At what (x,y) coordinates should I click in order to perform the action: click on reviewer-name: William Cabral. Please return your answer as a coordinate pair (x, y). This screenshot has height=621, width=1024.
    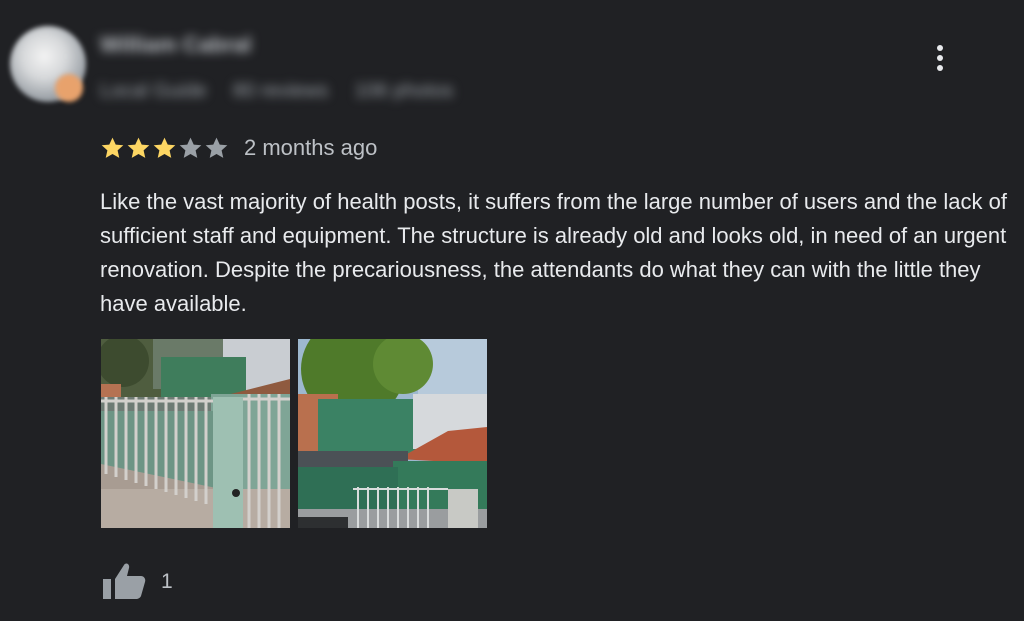
    Looking at the image, I should click on (175, 45).